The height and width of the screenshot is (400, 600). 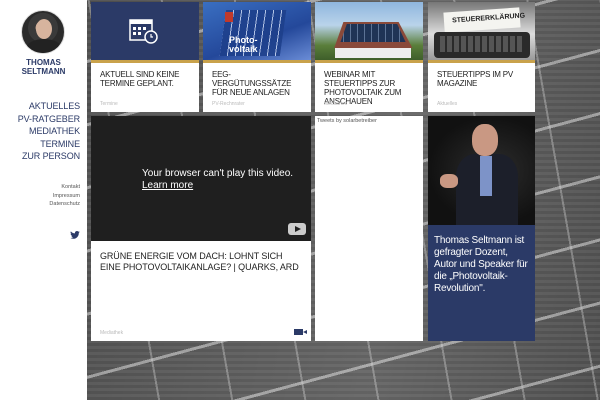 What do you see at coordinates (300, 332) in the screenshot?
I see `video-camera-icon` at bounding box center [300, 332].